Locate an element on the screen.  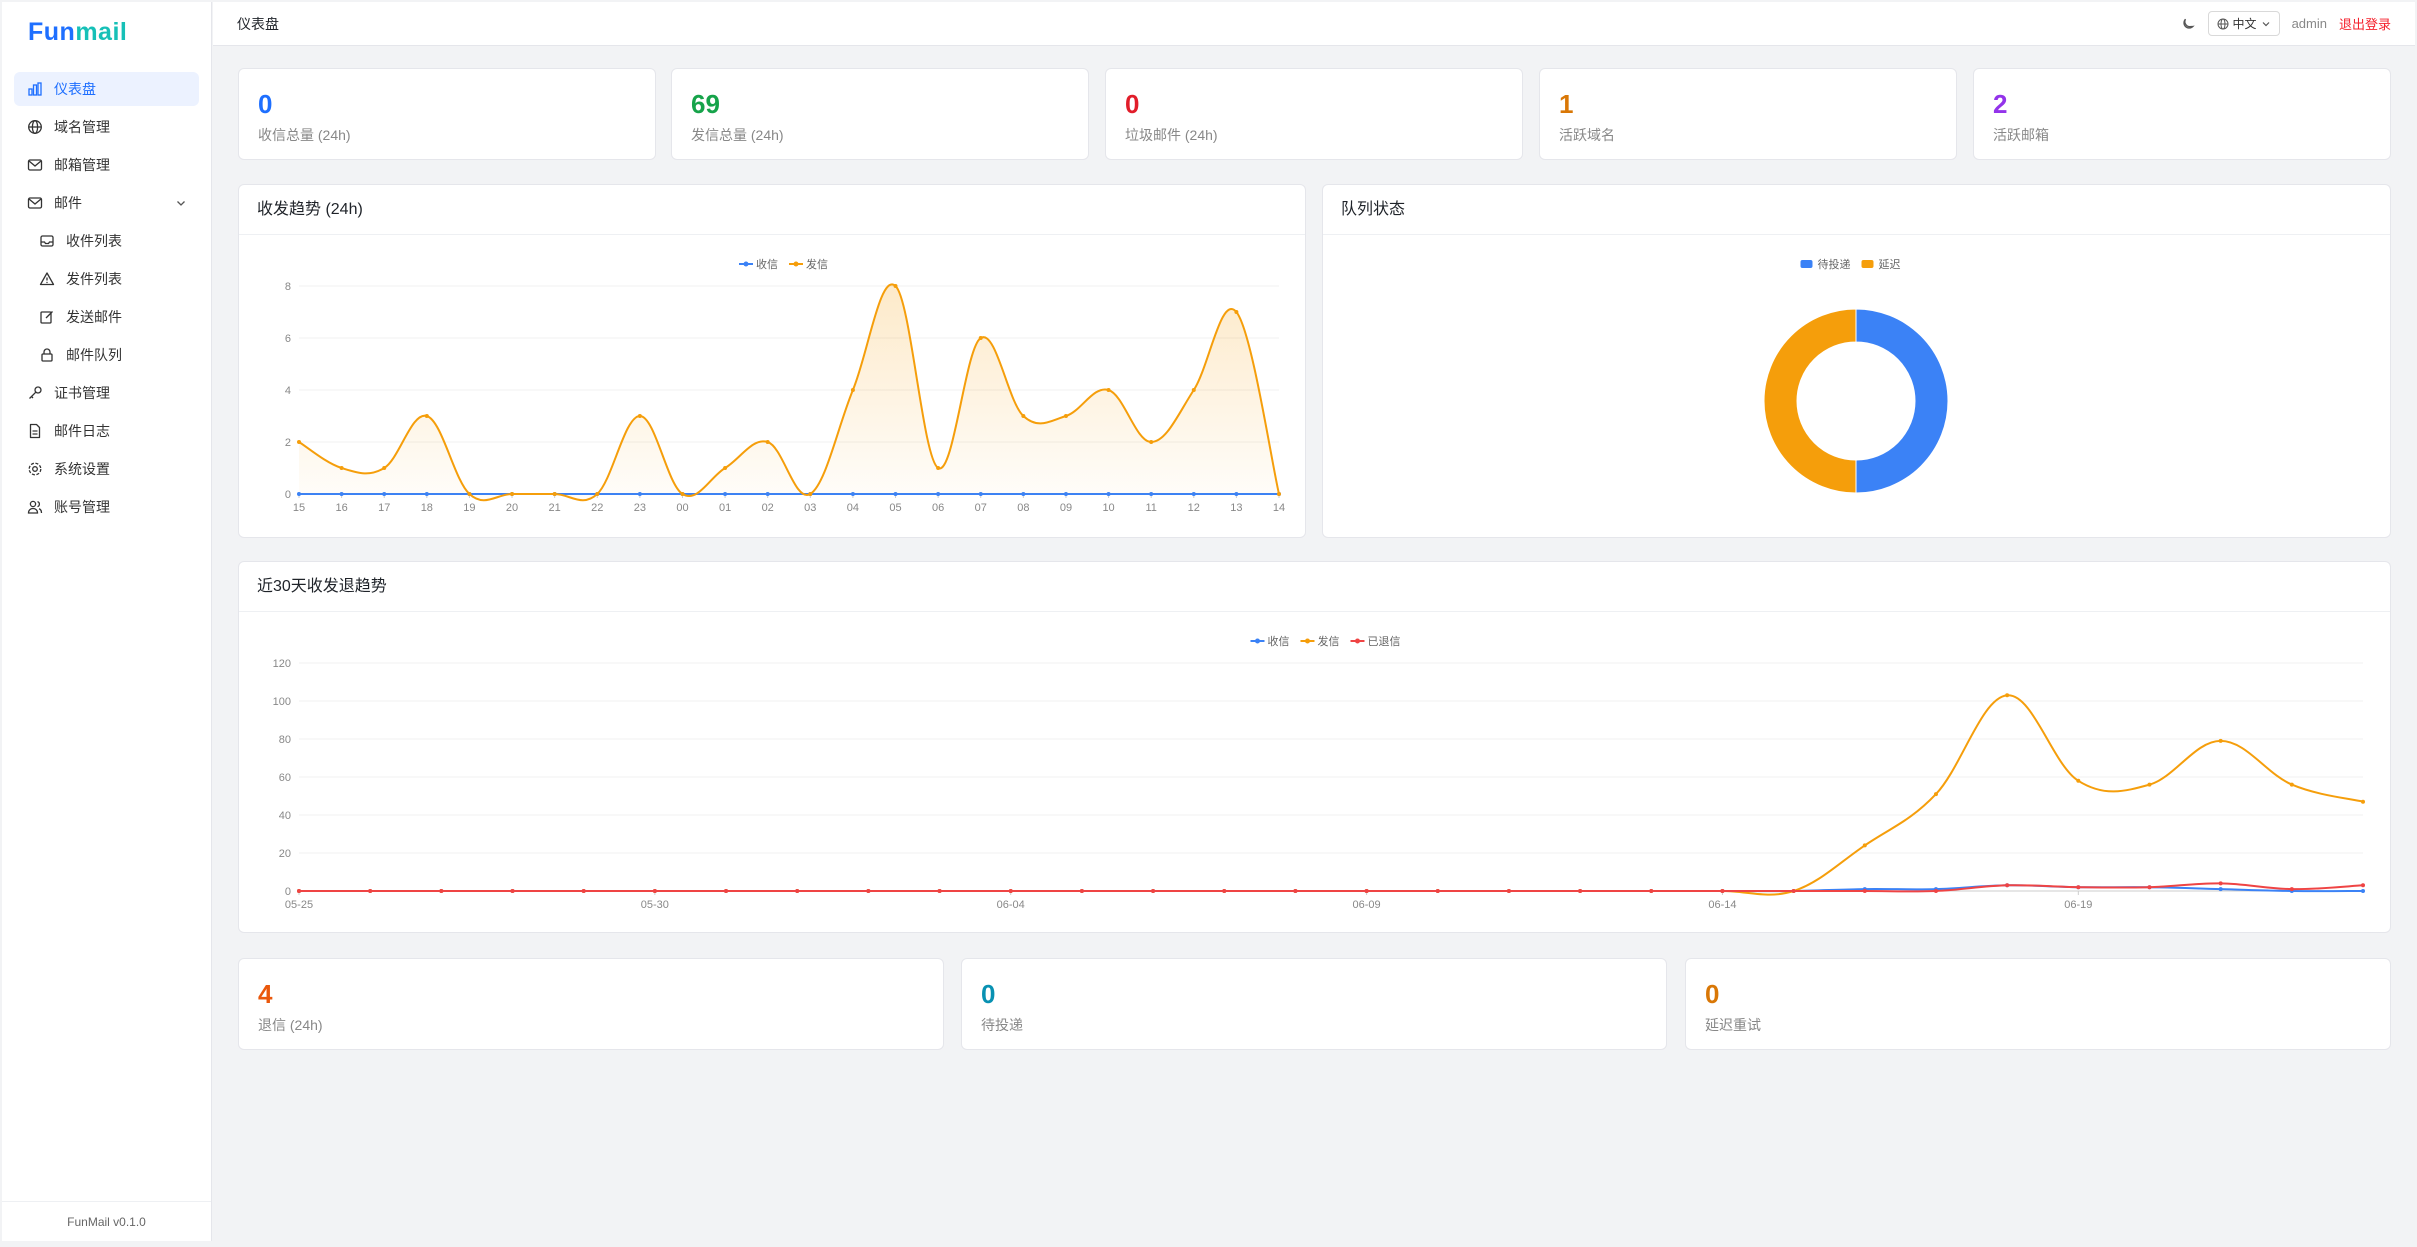
sidebar-item-5: 发件列表 is located at coordinates (106, 279).